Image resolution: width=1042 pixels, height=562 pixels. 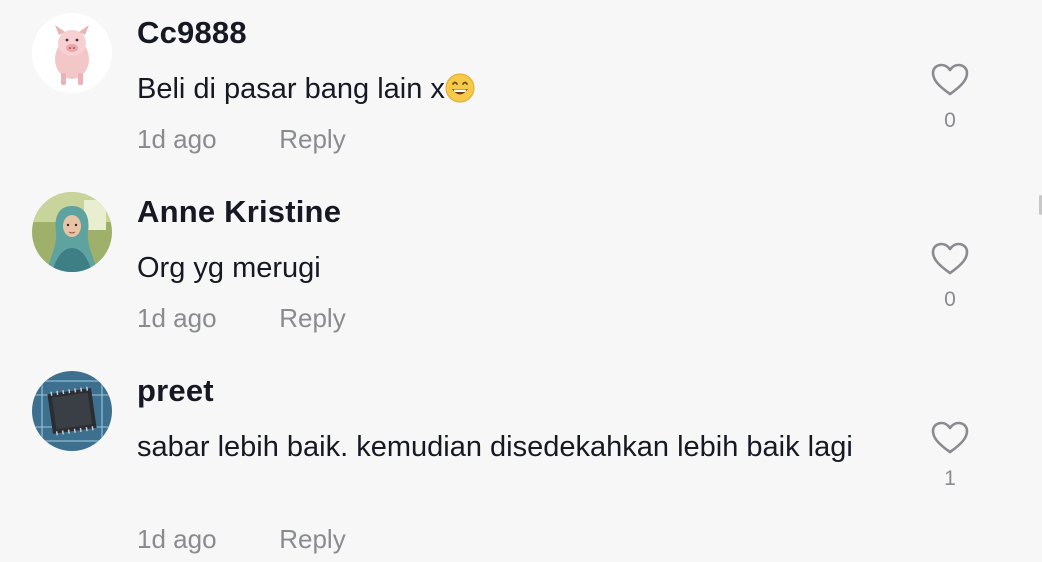 I want to click on grinning-face-emoji-icon, so click(x=460, y=88).